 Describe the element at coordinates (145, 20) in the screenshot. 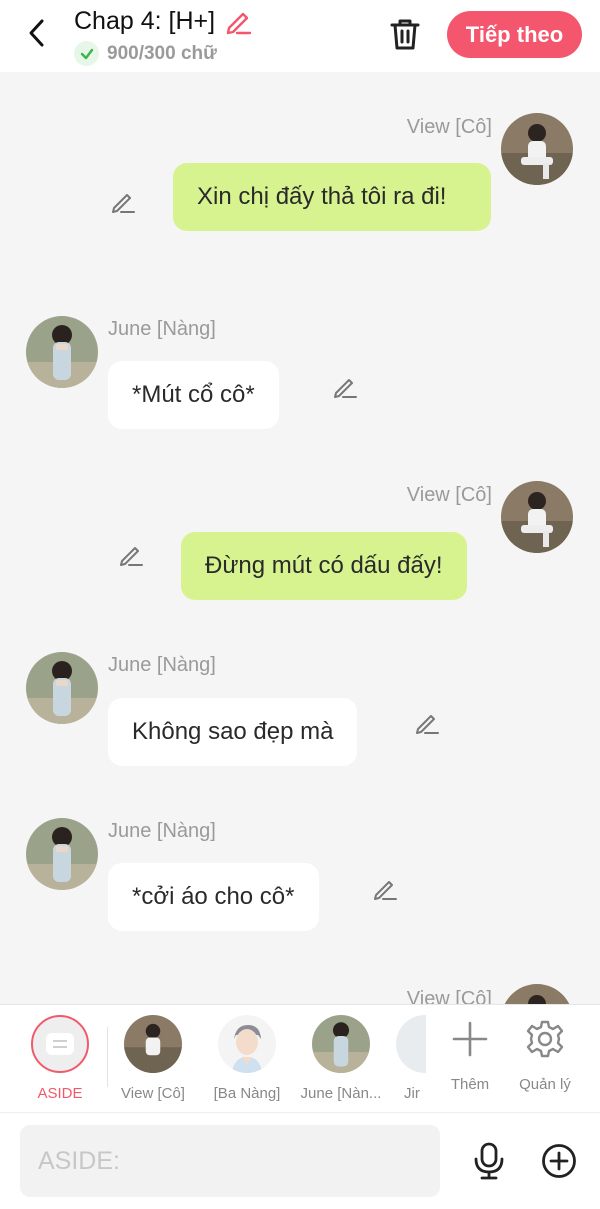

I see `chapter-title: Chap 4: [H+]` at that location.